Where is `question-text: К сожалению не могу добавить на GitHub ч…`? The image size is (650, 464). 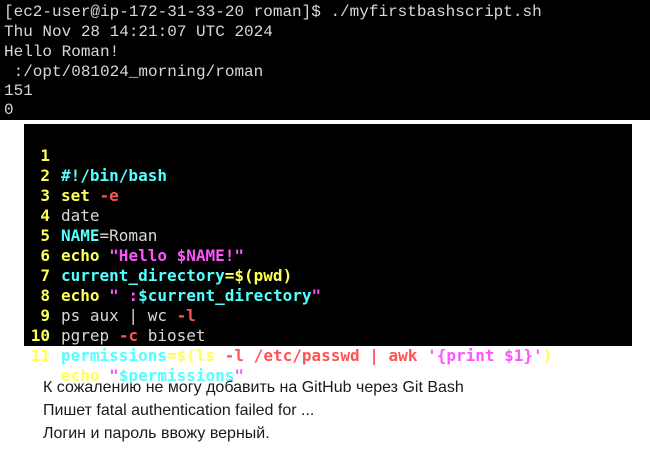
question-text: К сожалению не могу добавить на GitHub ч… is located at coordinates (253, 410).